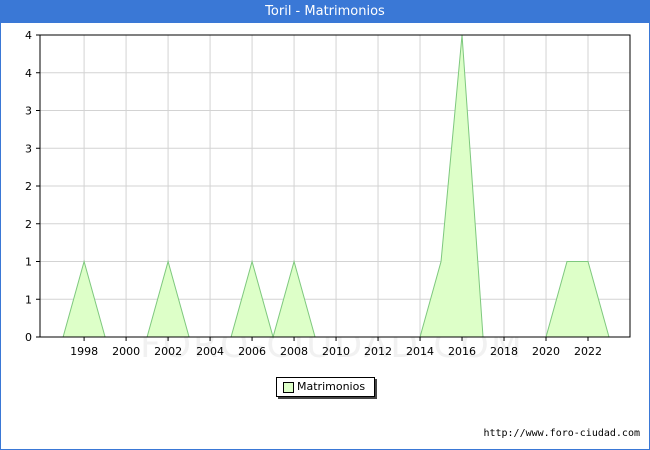 This screenshot has height=450, width=650. What do you see at coordinates (546, 351) in the screenshot?
I see `x-tick-label: 2020` at bounding box center [546, 351].